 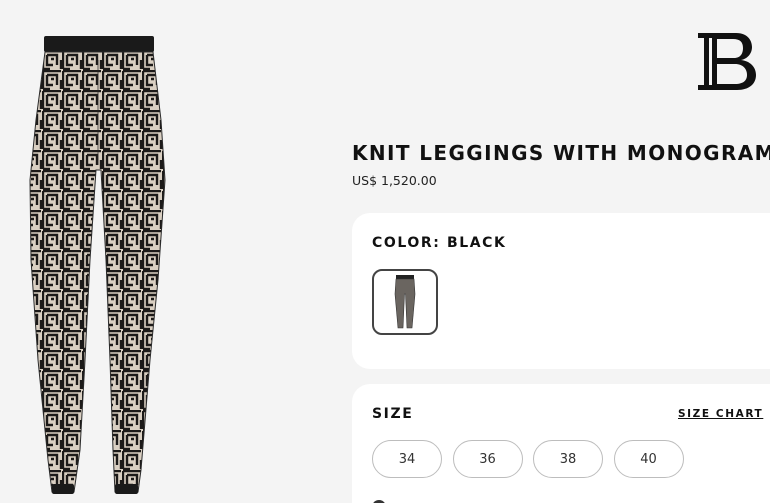 What do you see at coordinates (407, 459) in the screenshot?
I see `size-option-34: 34` at bounding box center [407, 459].